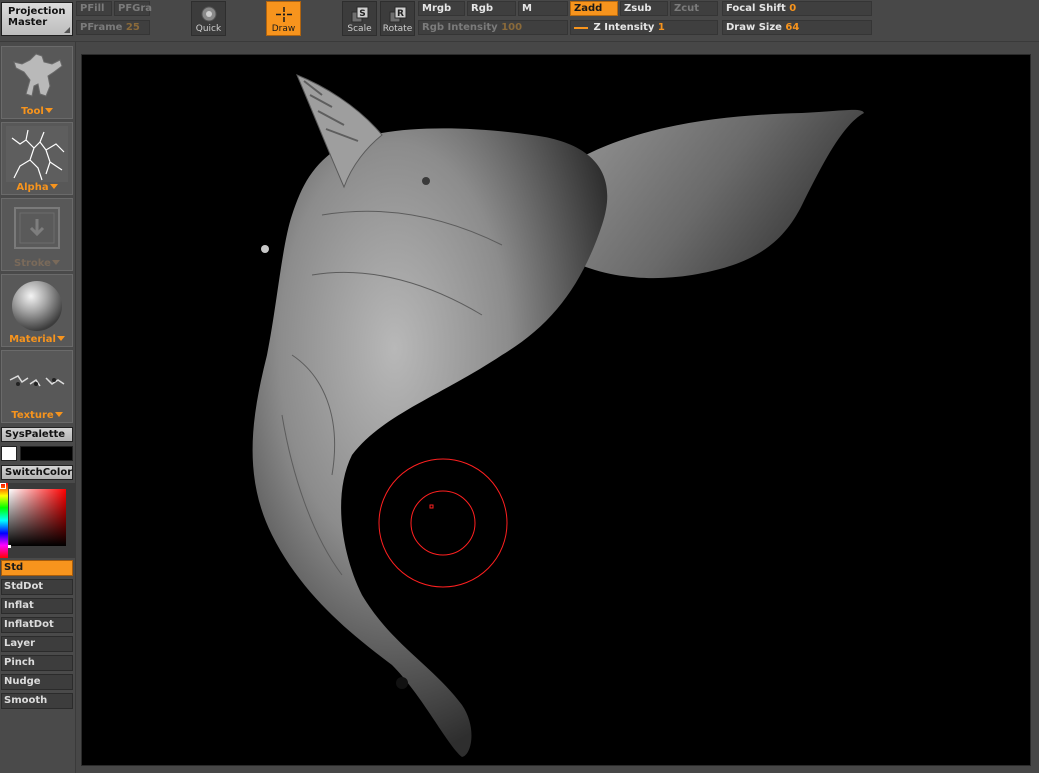 This screenshot has width=1039, height=773. I want to click on material-label: Material, so click(37, 339).